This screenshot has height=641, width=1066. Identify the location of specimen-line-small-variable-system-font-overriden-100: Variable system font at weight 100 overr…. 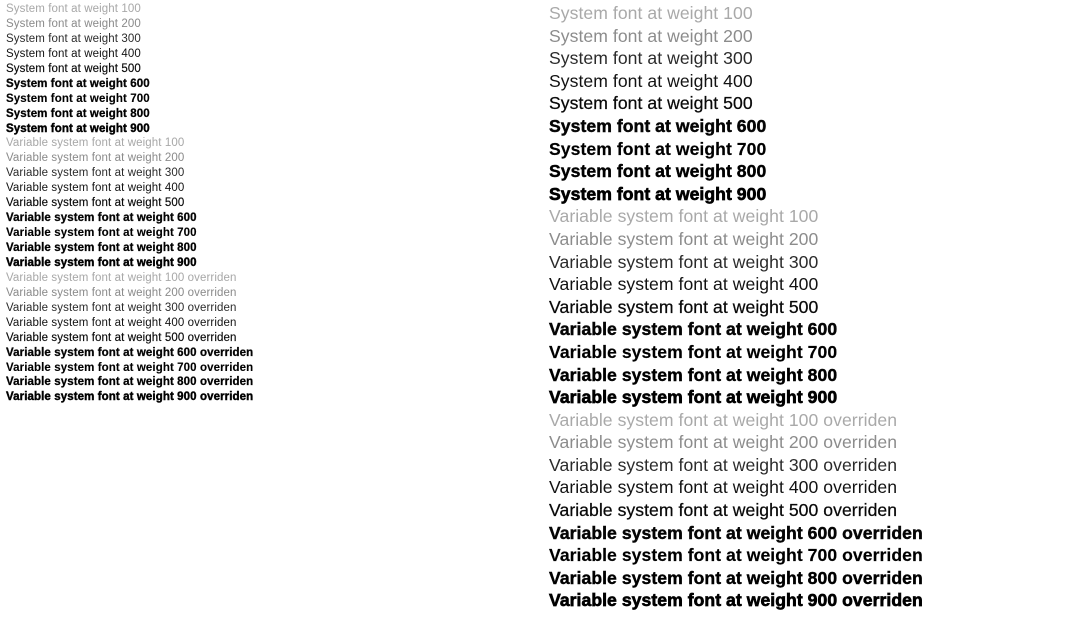
(121, 277).